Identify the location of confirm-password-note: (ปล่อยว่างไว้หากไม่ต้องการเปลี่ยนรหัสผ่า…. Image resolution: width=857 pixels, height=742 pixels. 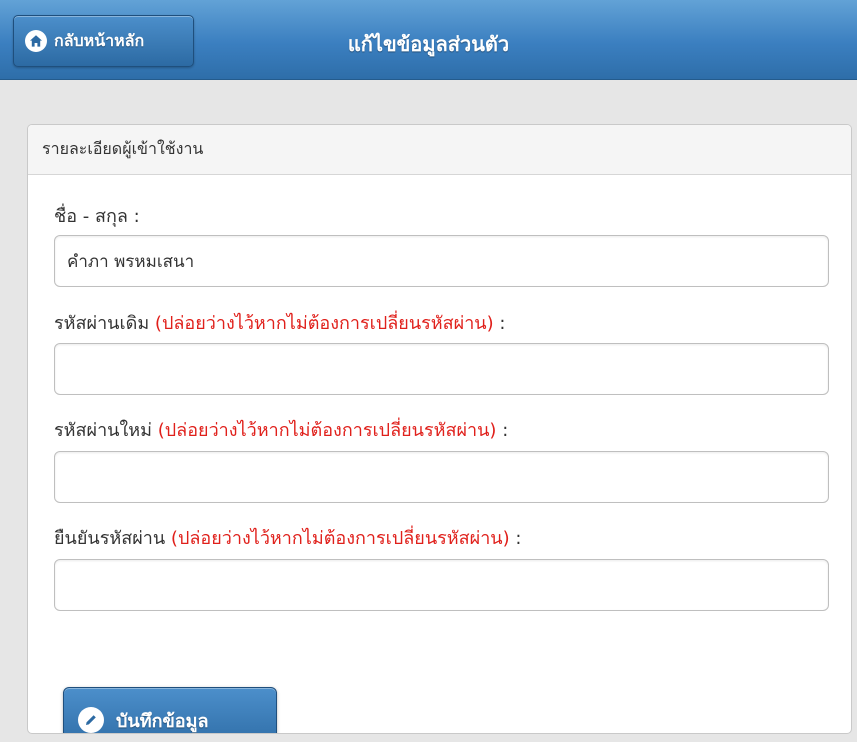
(340, 538).